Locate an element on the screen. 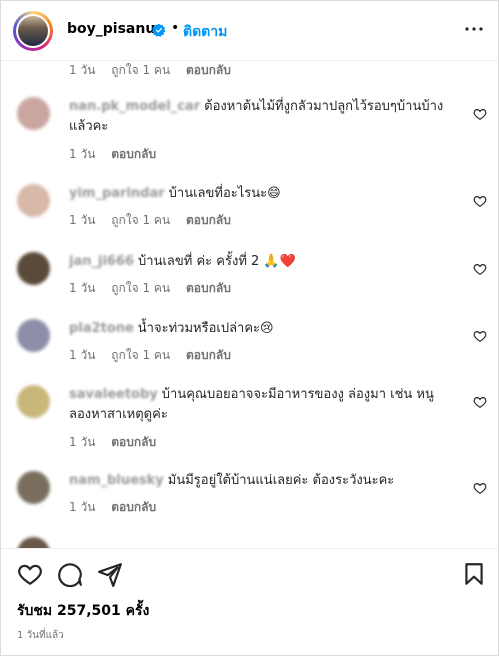  username-link: boy_pisanu is located at coordinates (111, 29).